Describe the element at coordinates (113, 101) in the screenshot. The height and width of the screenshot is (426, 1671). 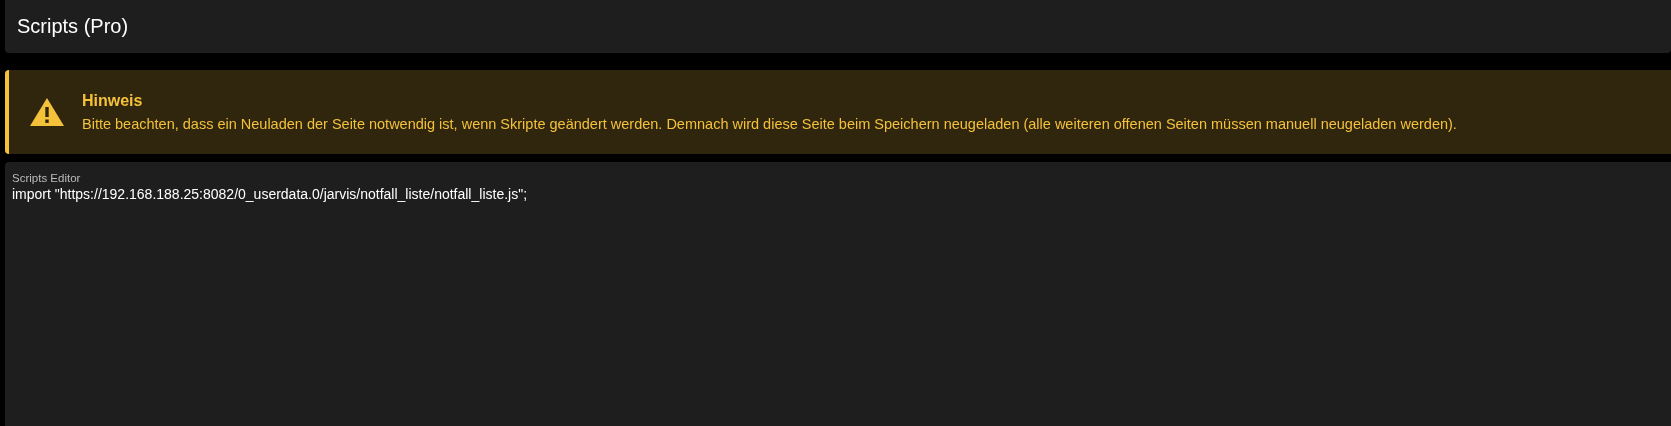
I see `alert-title: Hinweis` at that location.